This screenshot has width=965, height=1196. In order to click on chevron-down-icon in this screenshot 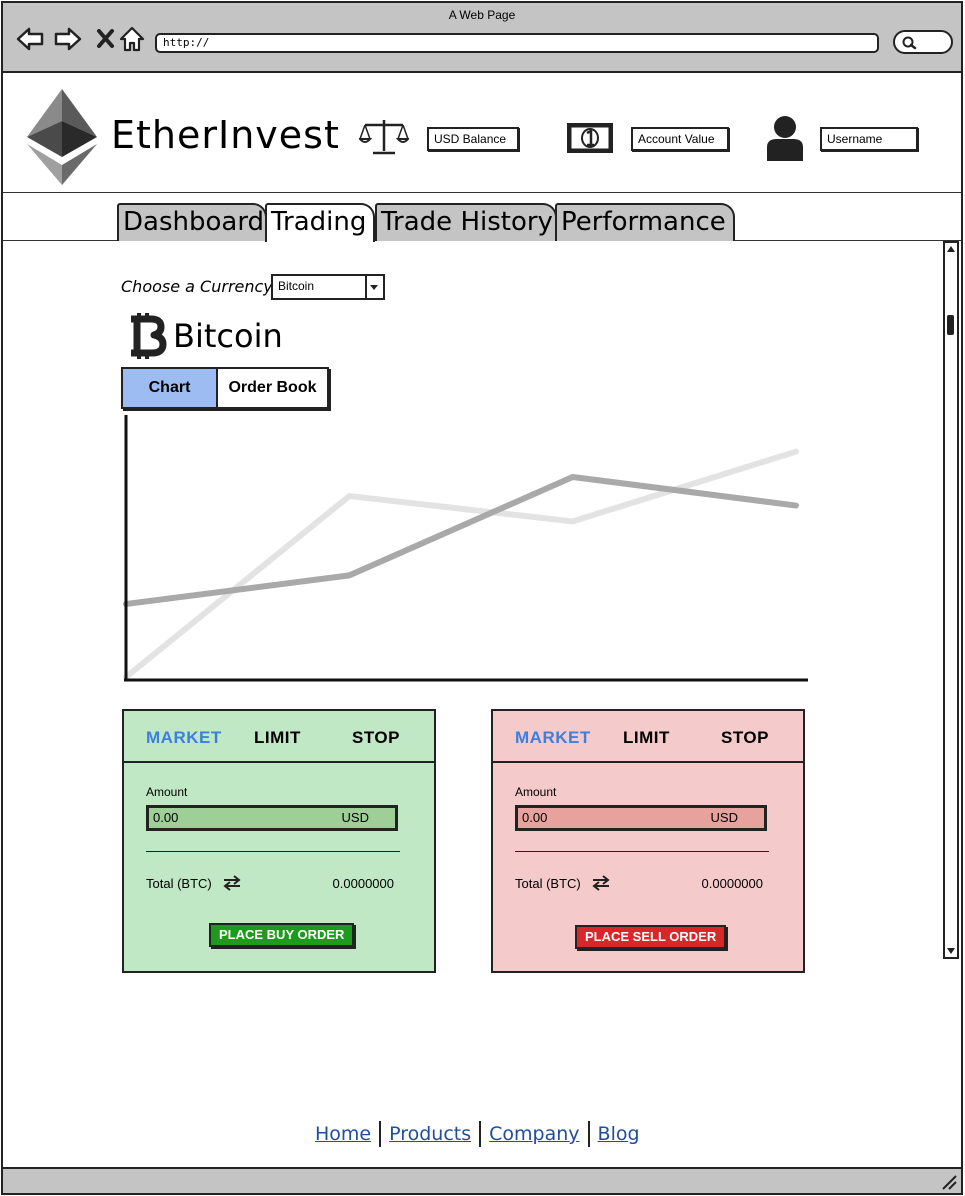, I will do `click(374, 287)`.